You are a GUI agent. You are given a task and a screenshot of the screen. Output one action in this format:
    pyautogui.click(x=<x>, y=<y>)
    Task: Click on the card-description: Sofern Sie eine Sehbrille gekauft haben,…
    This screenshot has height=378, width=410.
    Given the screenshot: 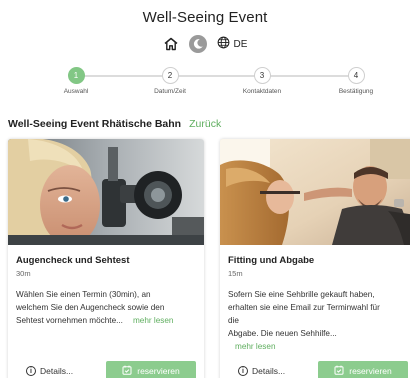 What is the action you would take?
    pyautogui.click(x=318, y=320)
    